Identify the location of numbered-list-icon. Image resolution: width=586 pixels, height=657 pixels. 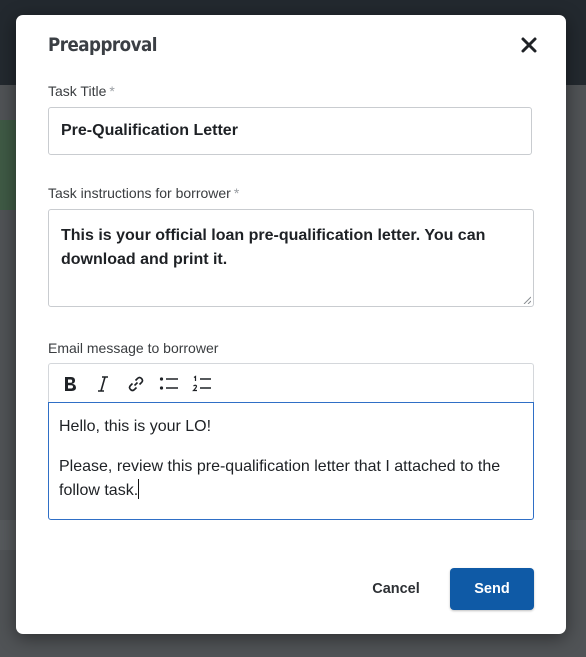
(202, 384).